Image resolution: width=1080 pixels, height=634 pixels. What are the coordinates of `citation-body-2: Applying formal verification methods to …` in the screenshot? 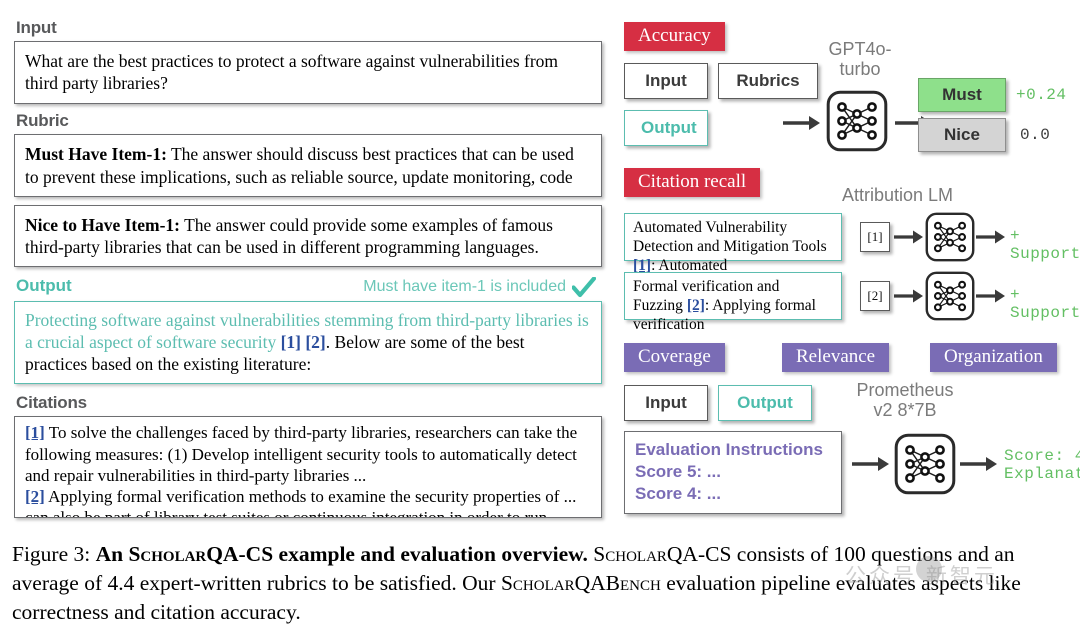 It's located at (301, 502).